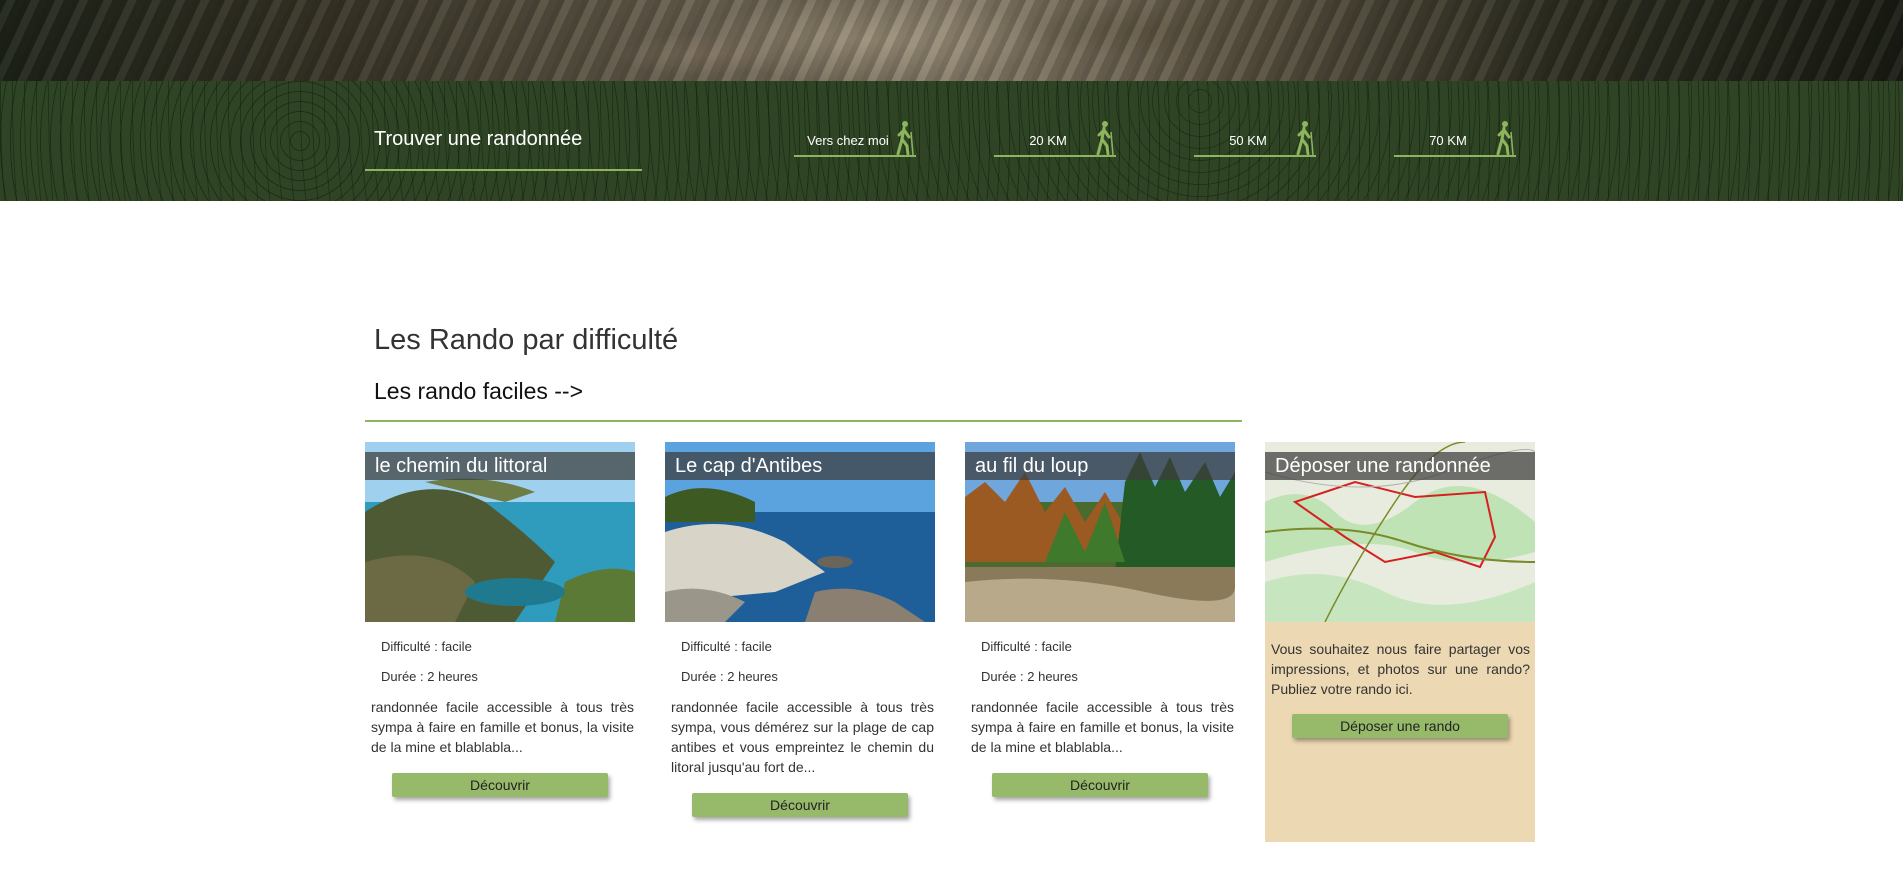 The height and width of the screenshot is (886, 1903). What do you see at coordinates (1100, 532) in the screenshot?
I see `hike-photo: au fil du loup` at bounding box center [1100, 532].